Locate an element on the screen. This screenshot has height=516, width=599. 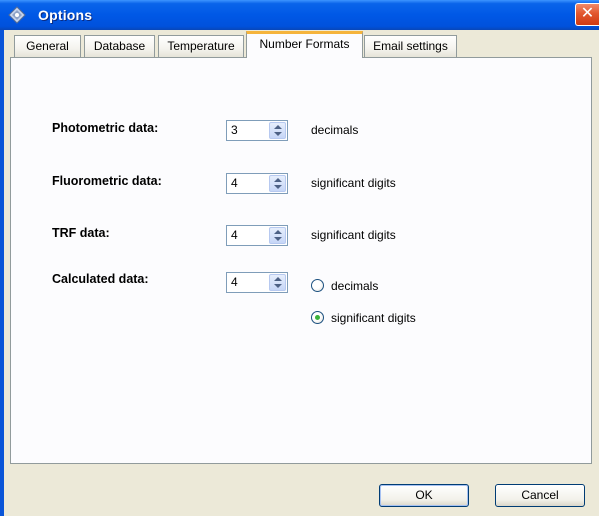
fluorometric-label: Fluorometric data: is located at coordinates (107, 181).